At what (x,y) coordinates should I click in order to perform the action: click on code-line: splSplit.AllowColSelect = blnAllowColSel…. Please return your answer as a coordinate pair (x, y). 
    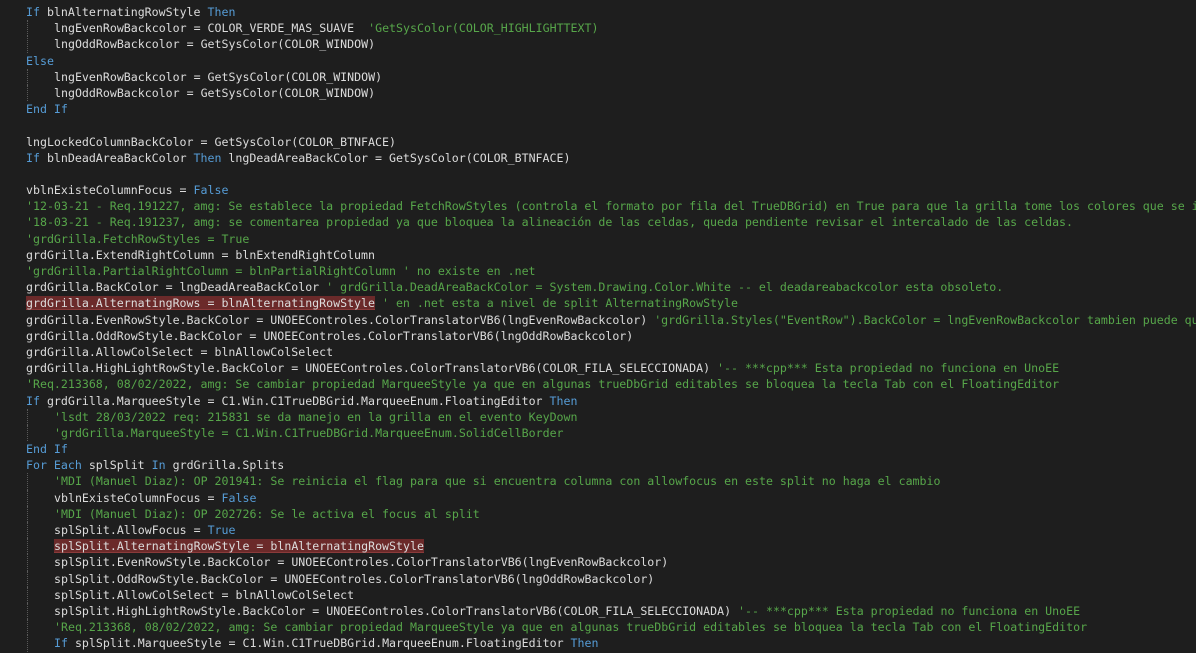
    Looking at the image, I should click on (611, 594).